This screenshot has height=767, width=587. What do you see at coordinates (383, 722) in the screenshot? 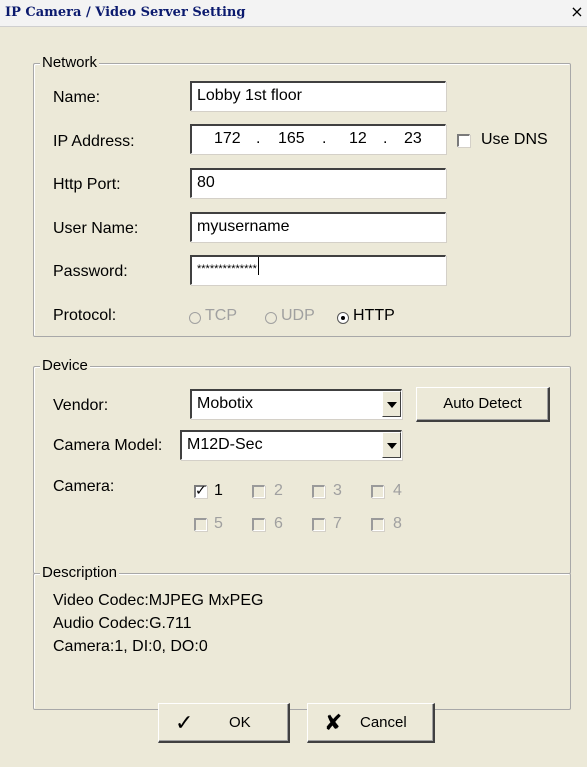
I see `cancel-label: Cancel` at bounding box center [383, 722].